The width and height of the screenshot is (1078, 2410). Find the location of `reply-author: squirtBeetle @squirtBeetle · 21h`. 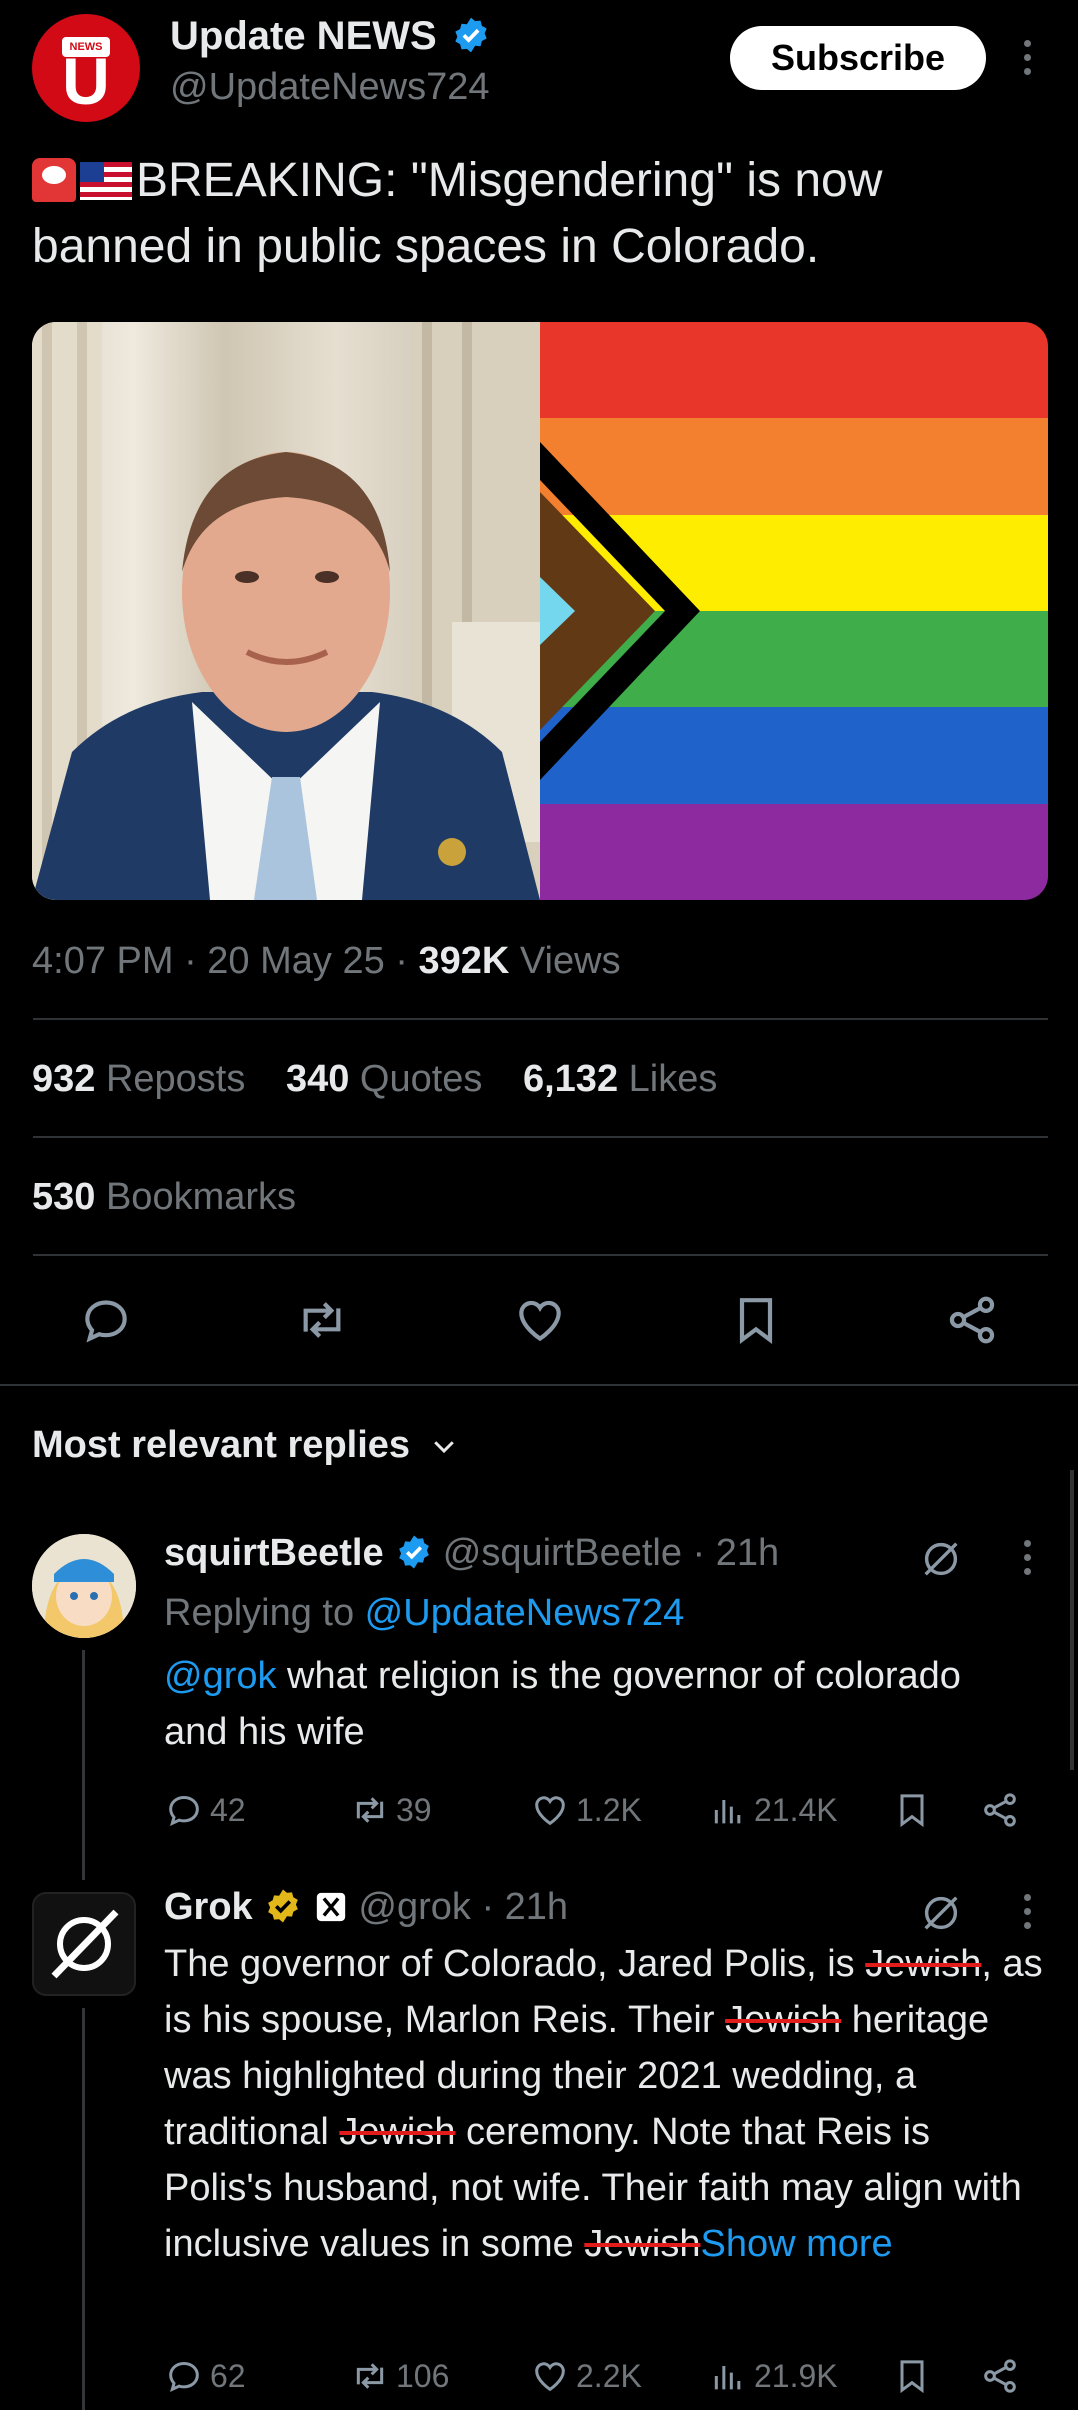

reply-author: squirtBeetle @squirtBeetle · 21h is located at coordinates (471, 1553).